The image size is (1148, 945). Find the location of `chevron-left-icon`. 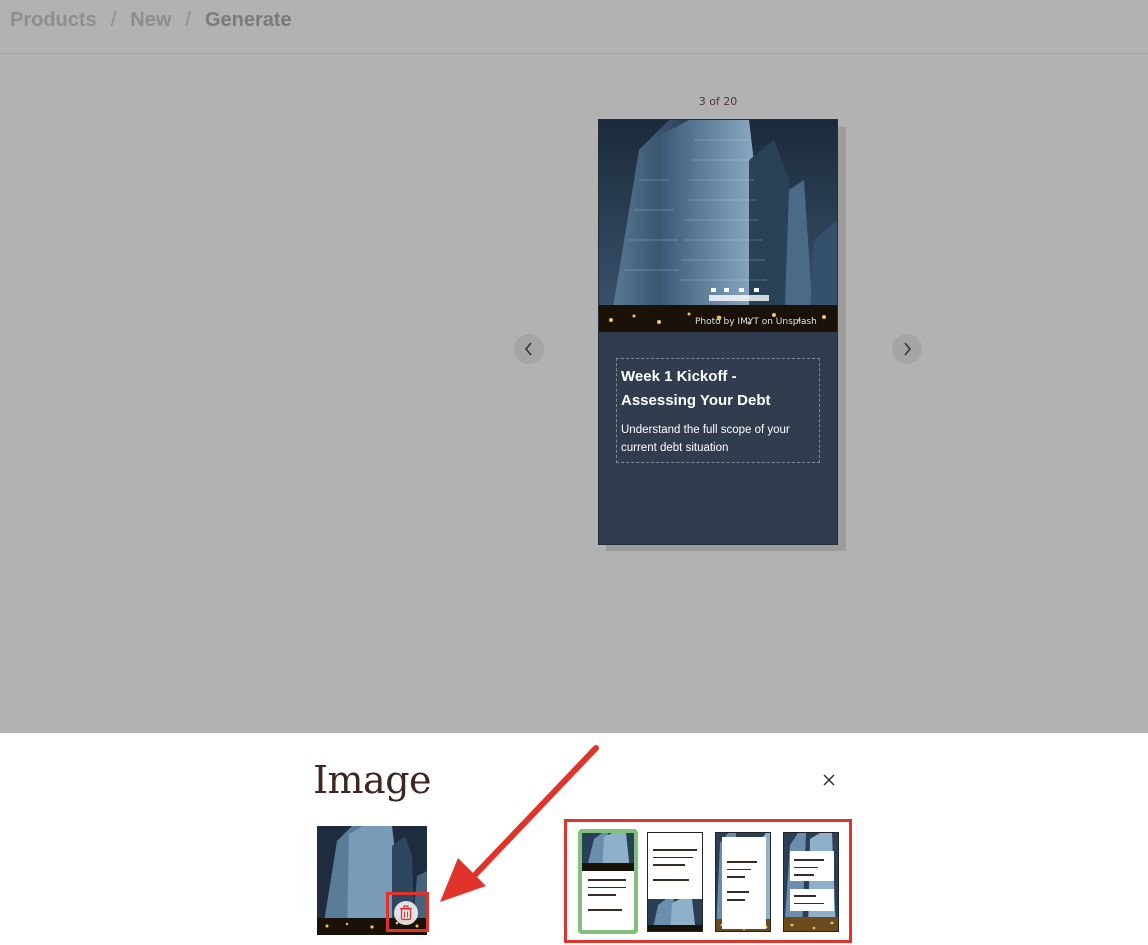

chevron-left-icon is located at coordinates (528, 349).